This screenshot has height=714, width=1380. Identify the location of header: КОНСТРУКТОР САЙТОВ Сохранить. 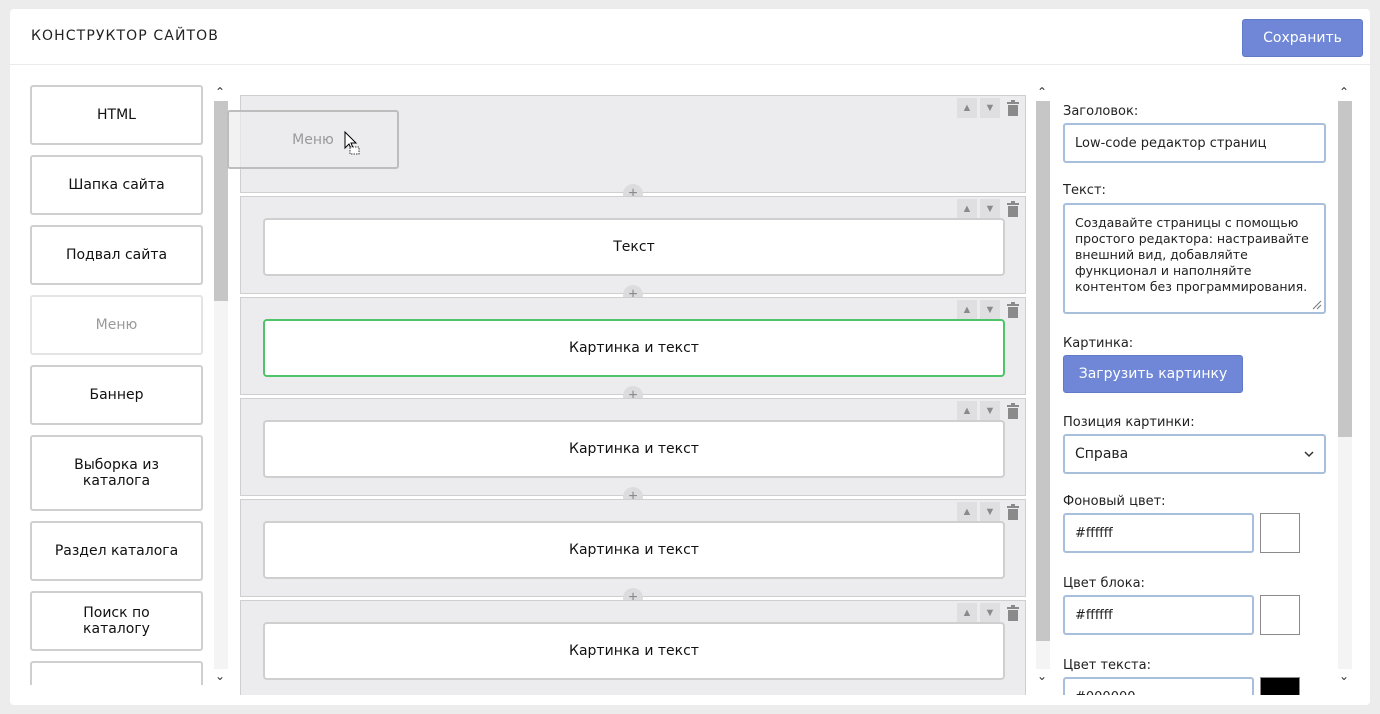
(690, 37).